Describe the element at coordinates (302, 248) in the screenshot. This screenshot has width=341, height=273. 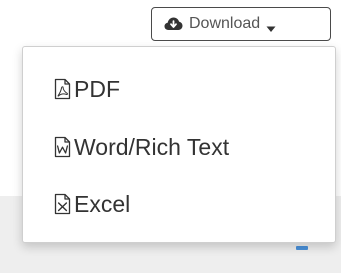
I see `background-accent` at that location.